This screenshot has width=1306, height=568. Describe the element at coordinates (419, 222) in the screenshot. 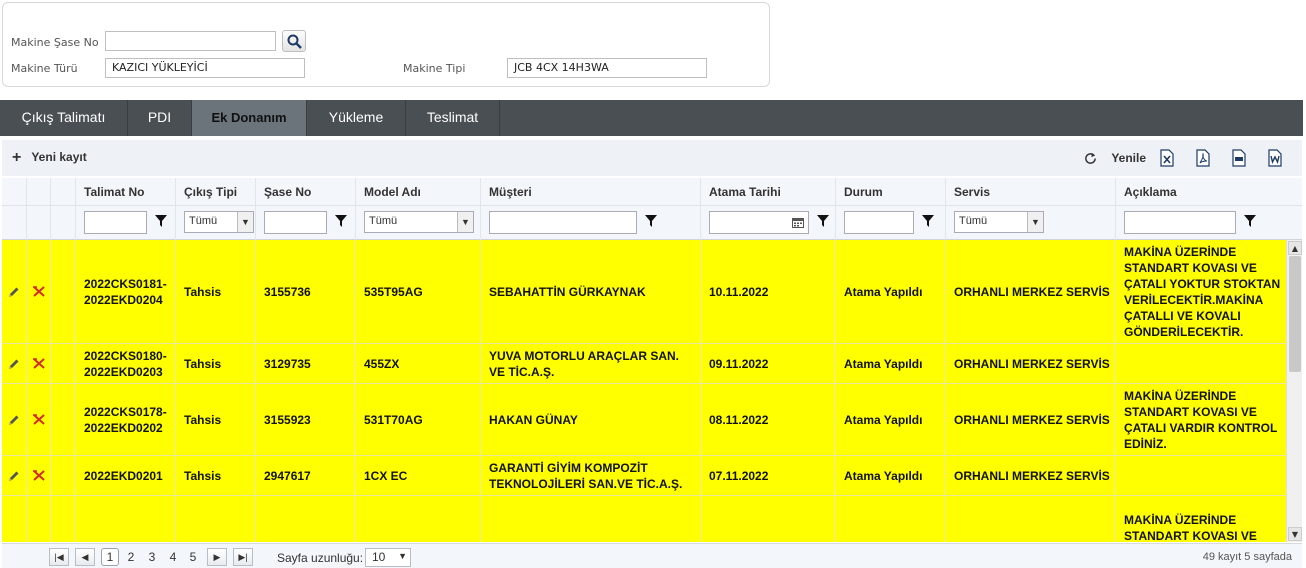

I see `filter-model-adi-select: Tümü ▼` at that location.